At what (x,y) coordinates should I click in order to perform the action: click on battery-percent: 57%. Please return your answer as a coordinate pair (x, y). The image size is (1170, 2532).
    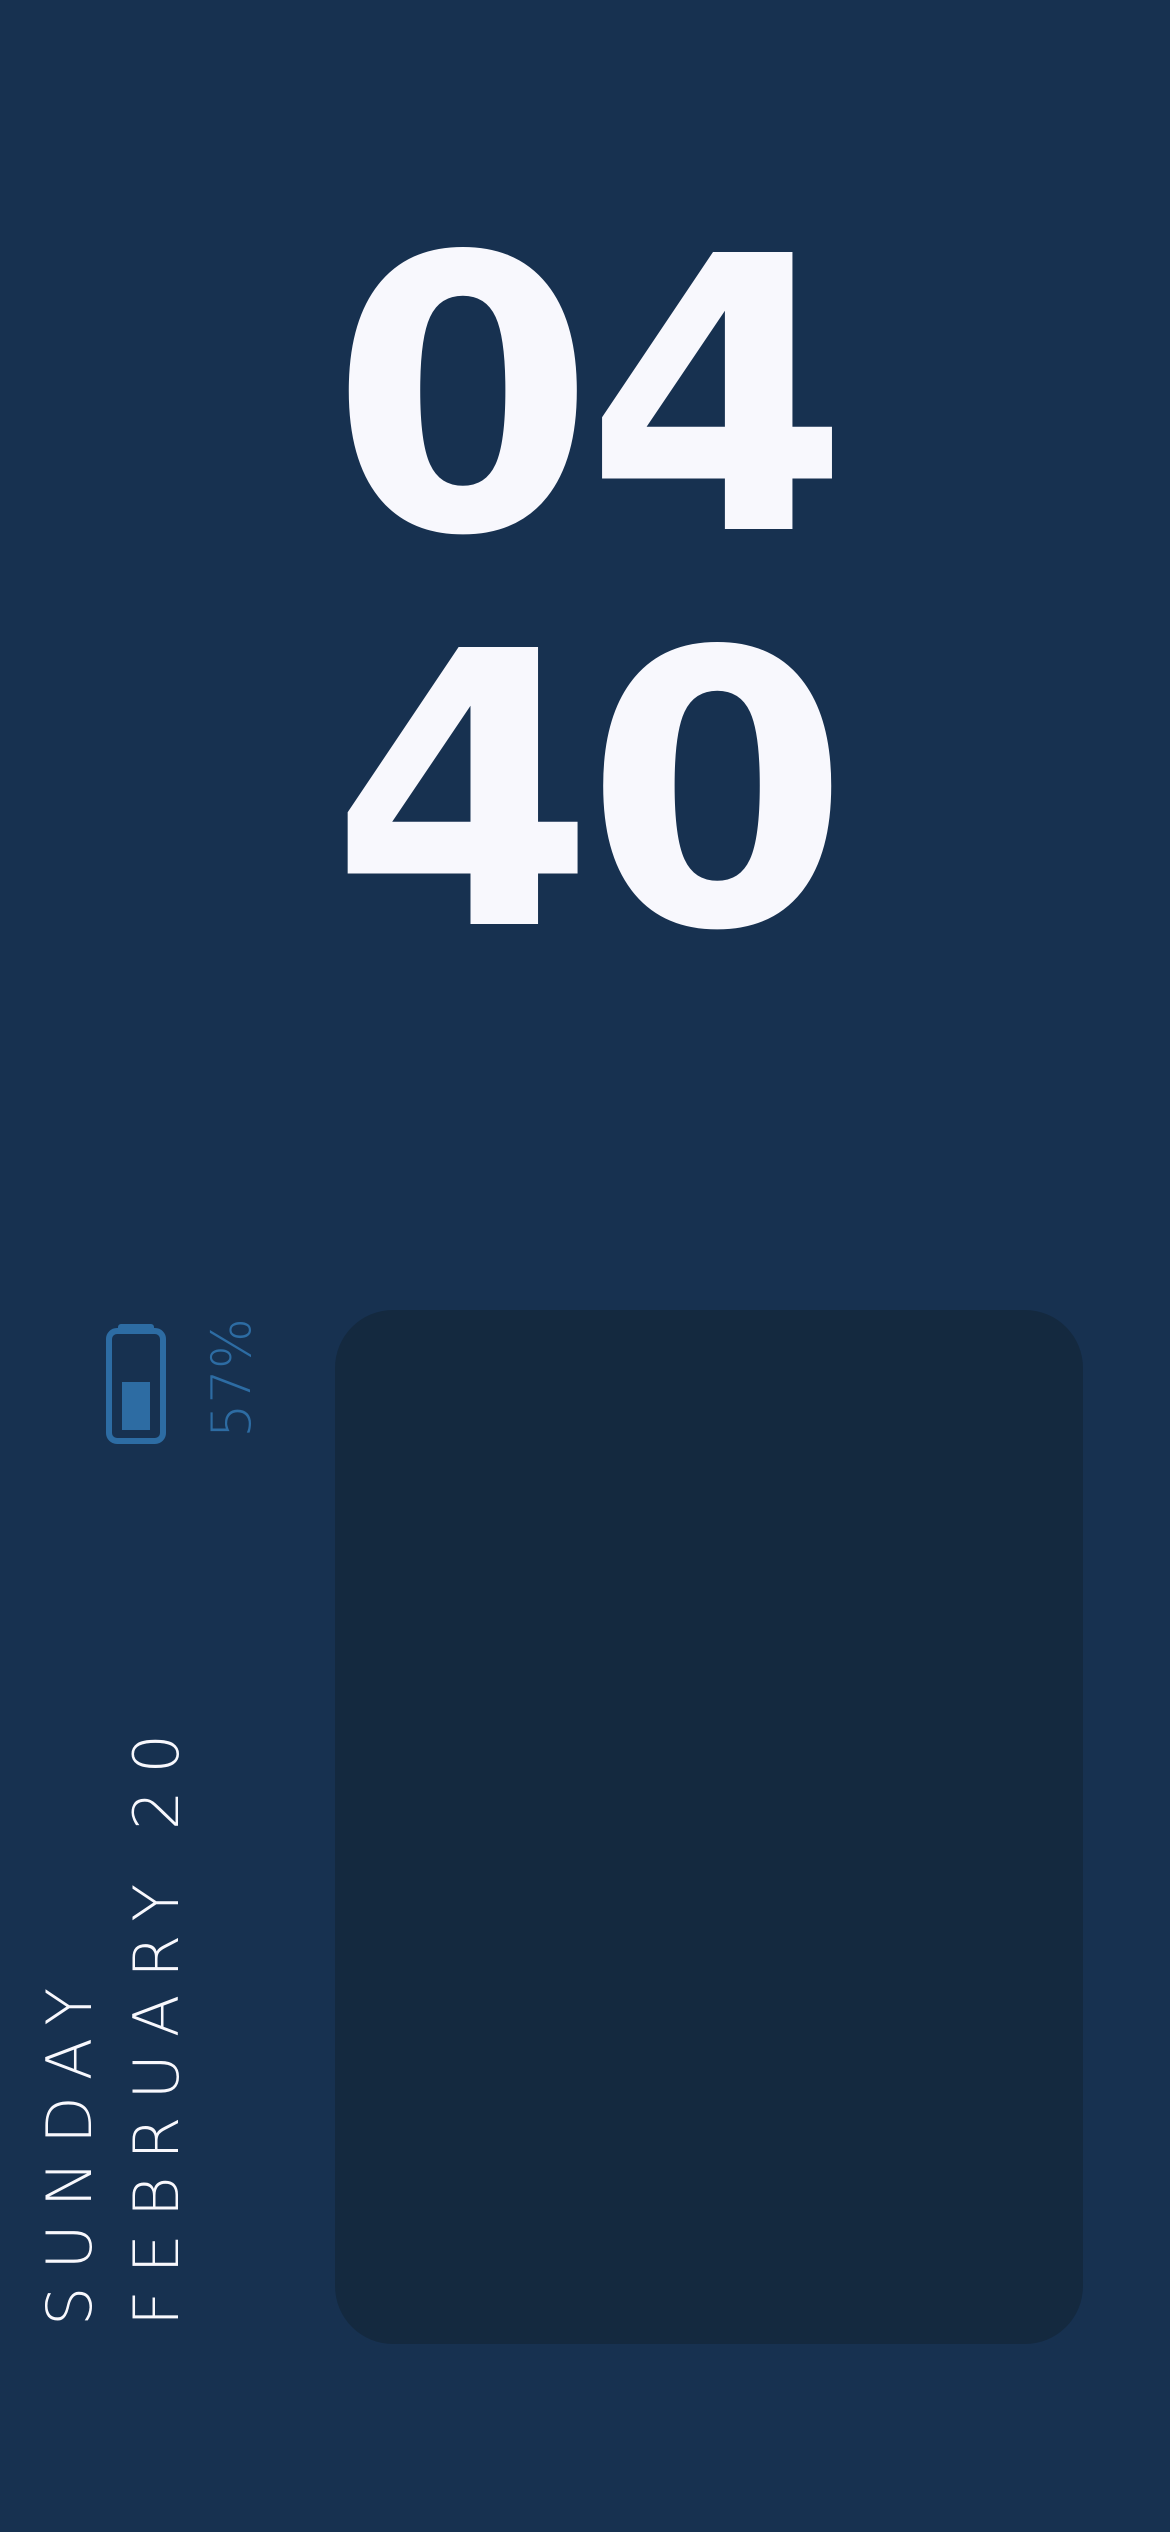
    Looking at the image, I should click on (231, 1378).